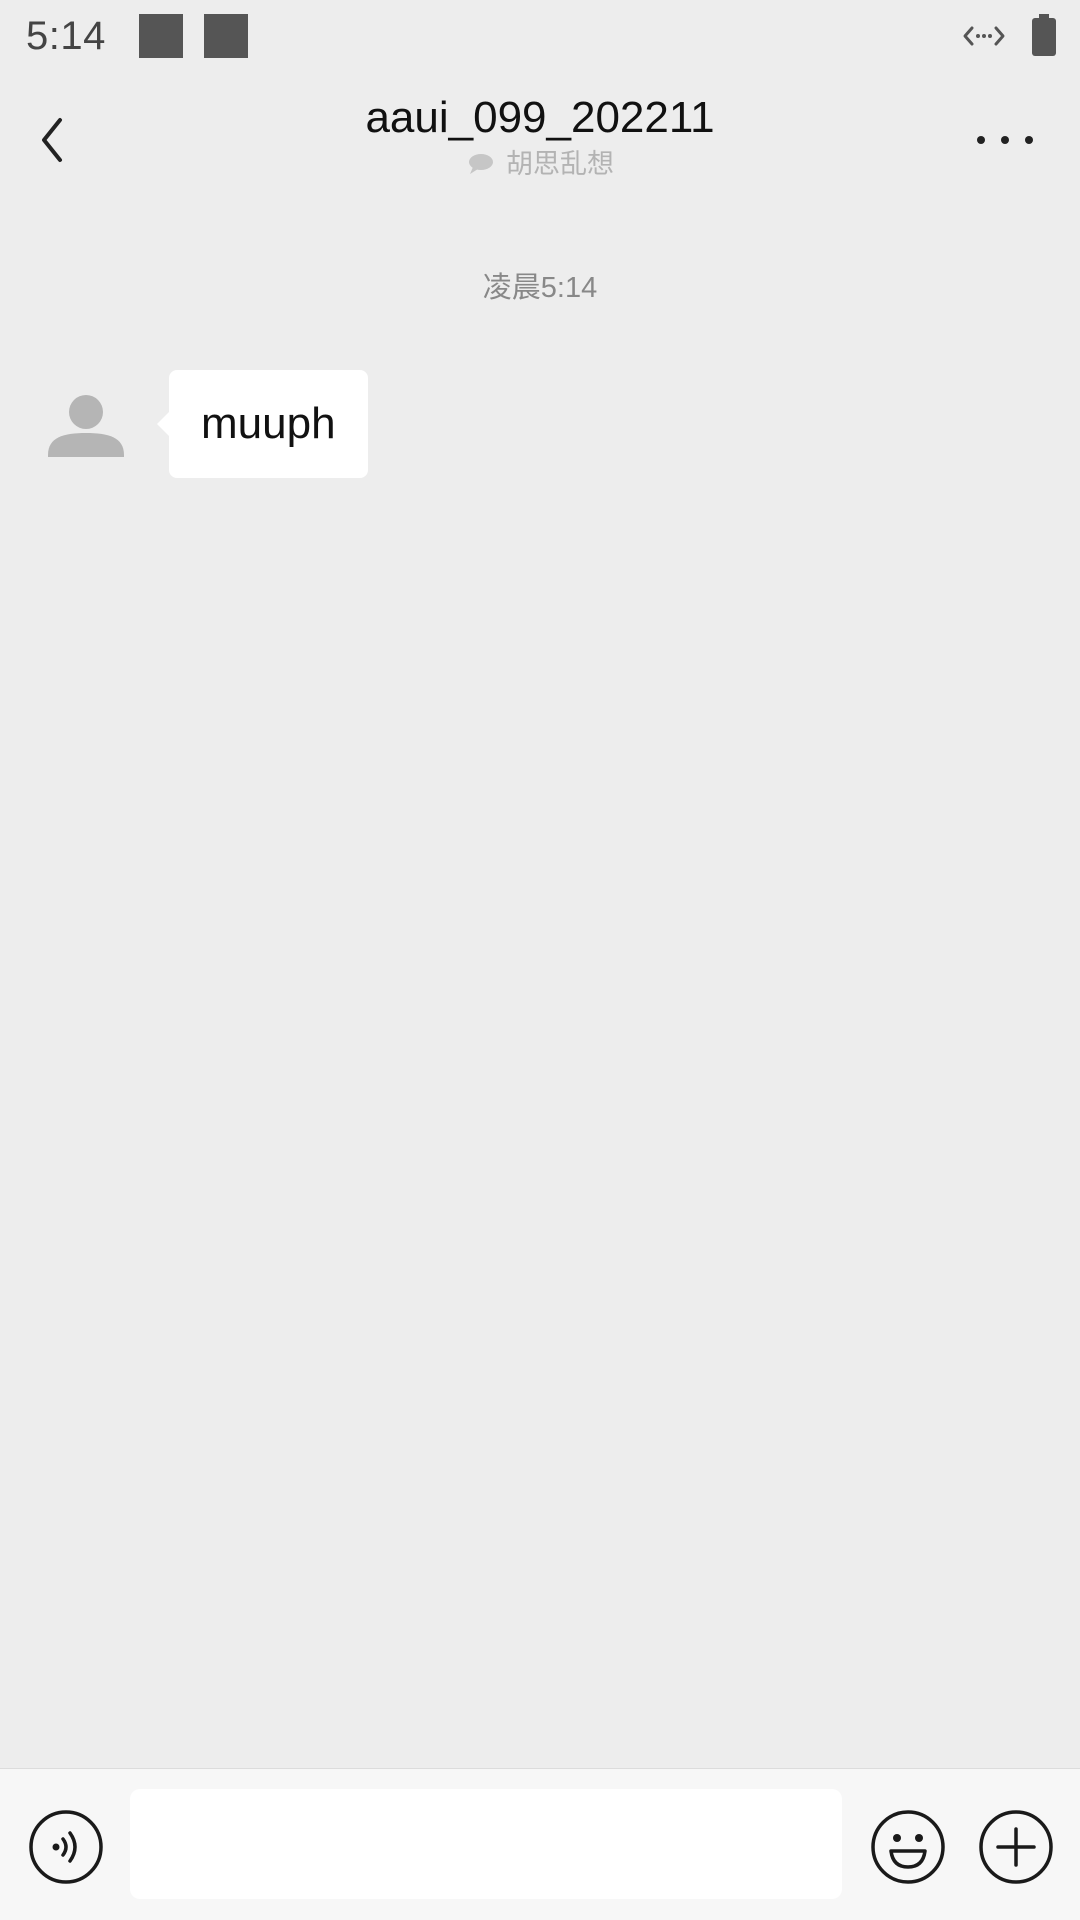  I want to click on more-functions-button, so click(1016, 1847).